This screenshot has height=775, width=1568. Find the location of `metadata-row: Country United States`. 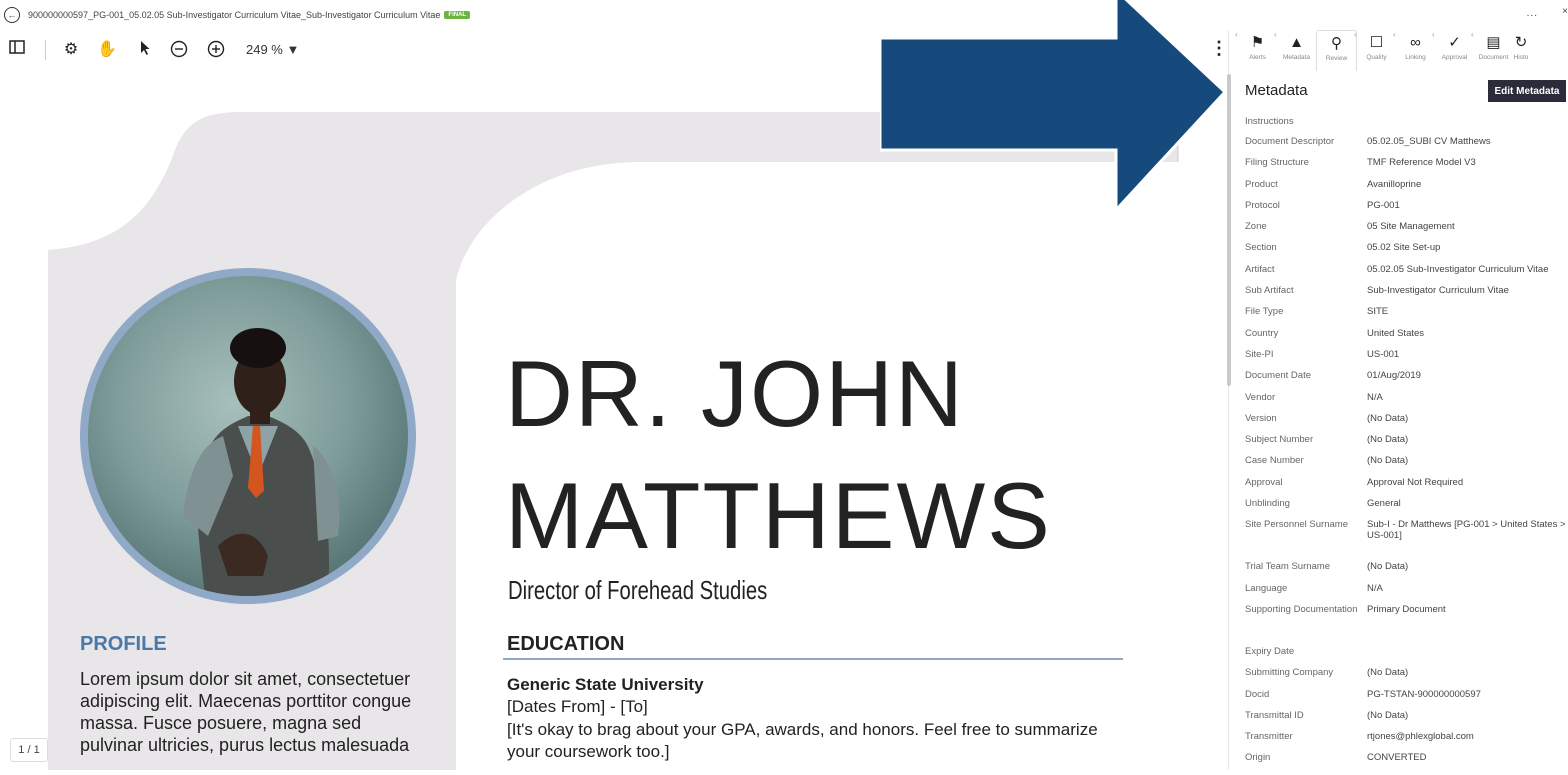

metadata-row: Country United States is located at coordinates (1406, 338).